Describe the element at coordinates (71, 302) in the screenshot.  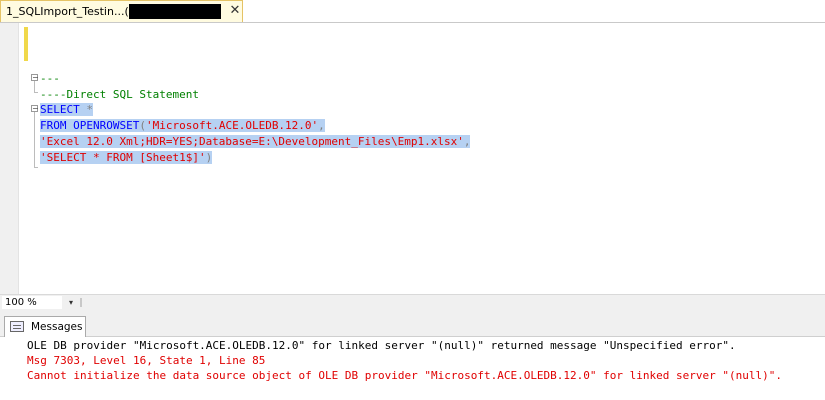
I see `chevron-down-icon: ▾` at that location.